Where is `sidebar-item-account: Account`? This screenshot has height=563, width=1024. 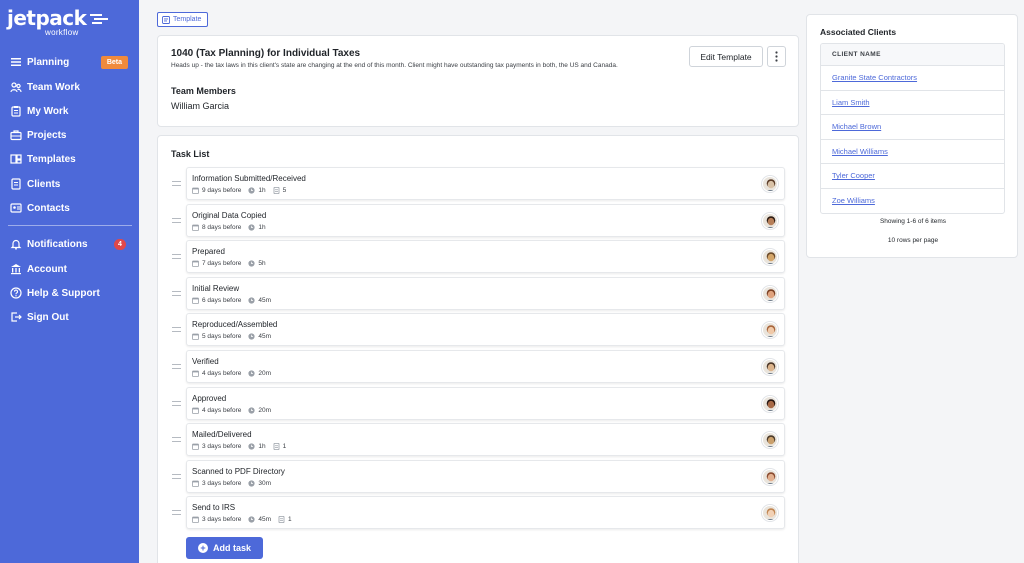
sidebar-item-account: Account is located at coordinates (69, 269).